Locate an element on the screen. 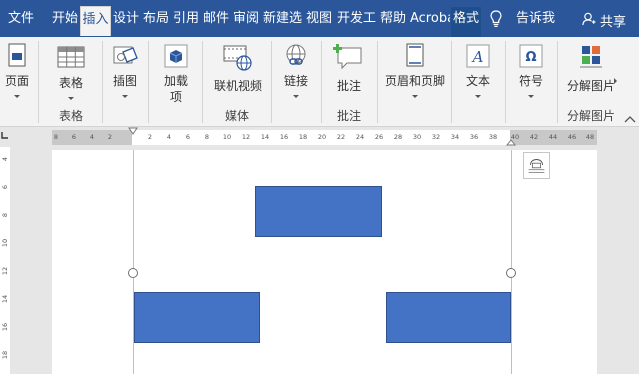 The width and height of the screenshot is (639, 374). svg-text: A is located at coordinates (477, 57).